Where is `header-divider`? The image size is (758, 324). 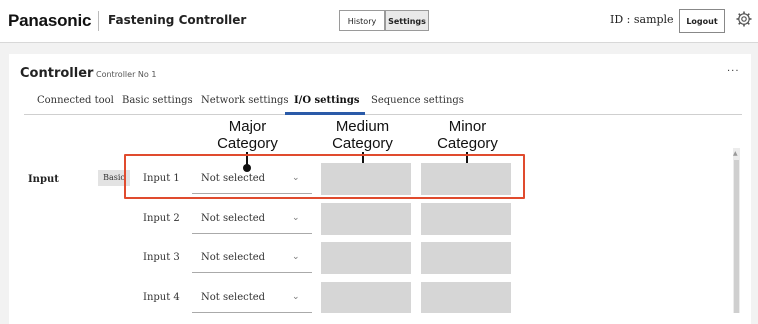 header-divider is located at coordinates (98, 21).